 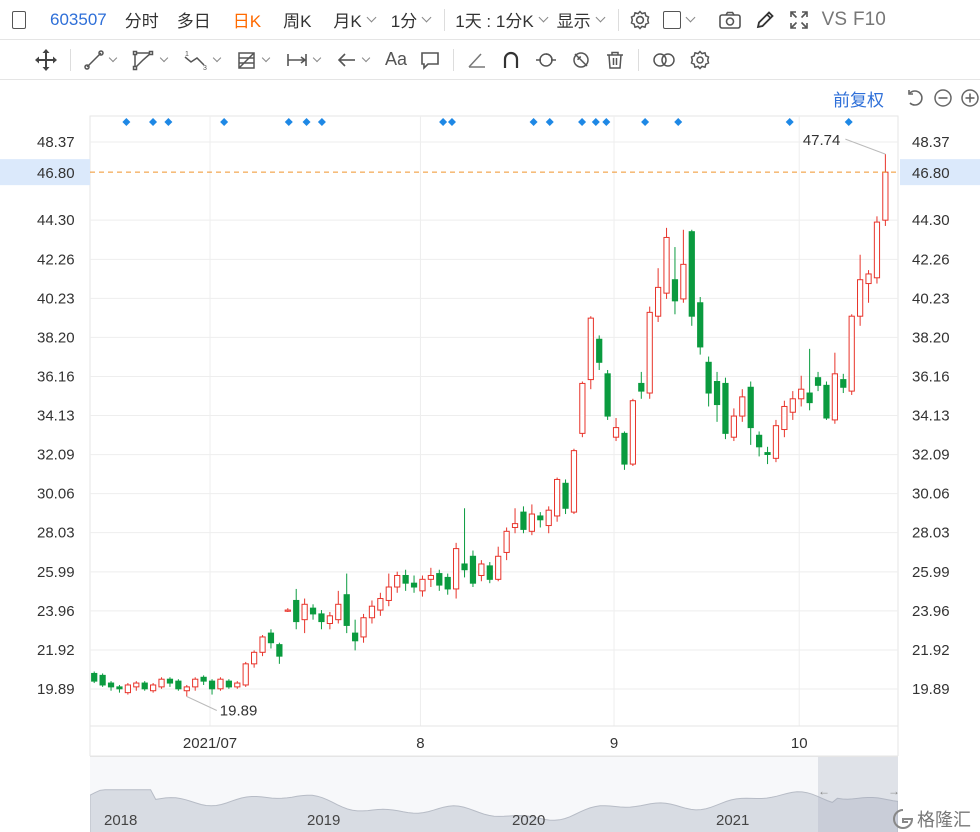 I want to click on compare-icon, so click(x=664, y=60).